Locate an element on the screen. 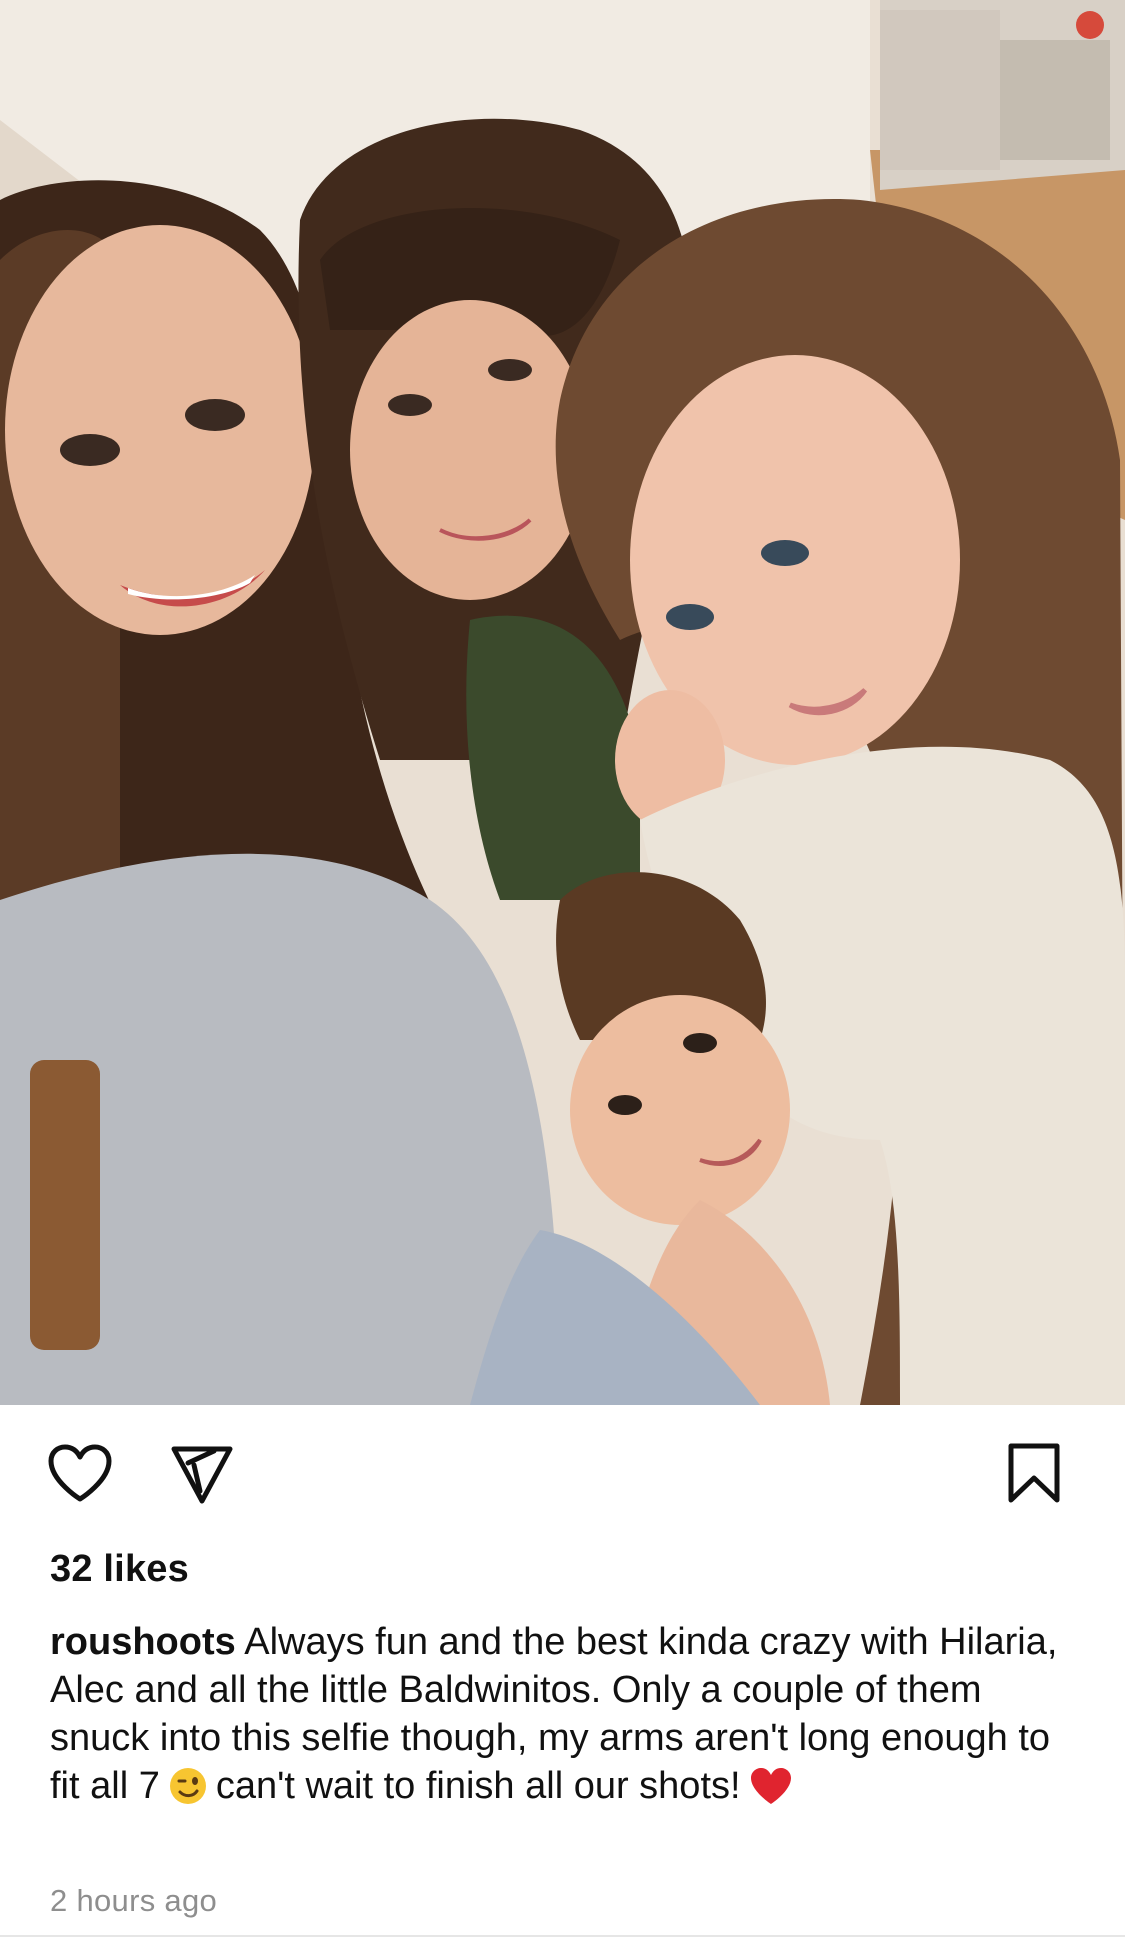 The image size is (1125, 1955). bookmark-icon is located at coordinates (1034, 1475).